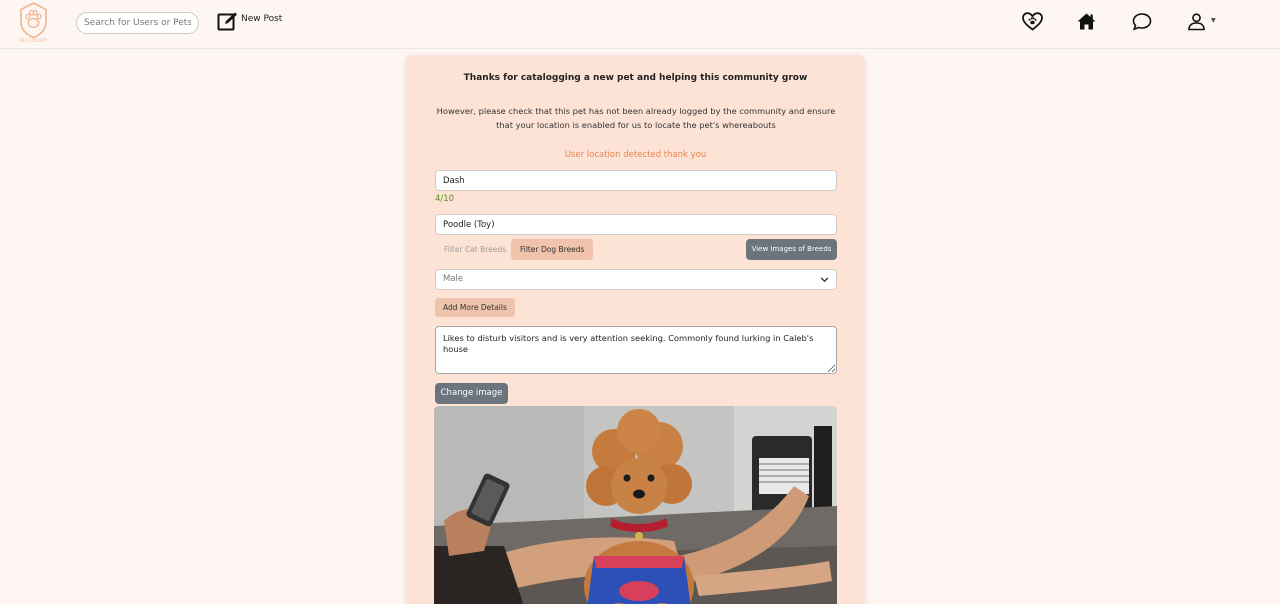 The image size is (1280, 604). I want to click on chat-icon, so click(1142, 21).